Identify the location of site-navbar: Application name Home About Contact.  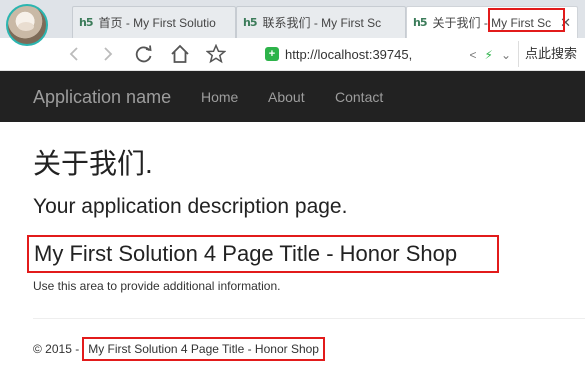
(292, 96).